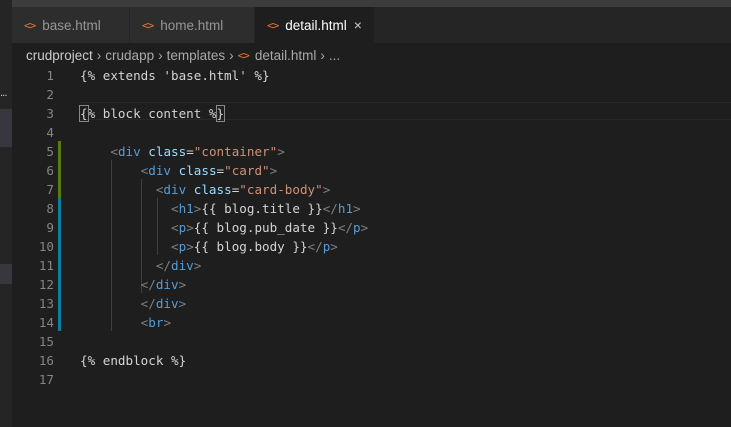 Image resolution: width=731 pixels, height=427 pixels. What do you see at coordinates (196, 55) in the screenshot?
I see `breadcrumb-item: templates` at bounding box center [196, 55].